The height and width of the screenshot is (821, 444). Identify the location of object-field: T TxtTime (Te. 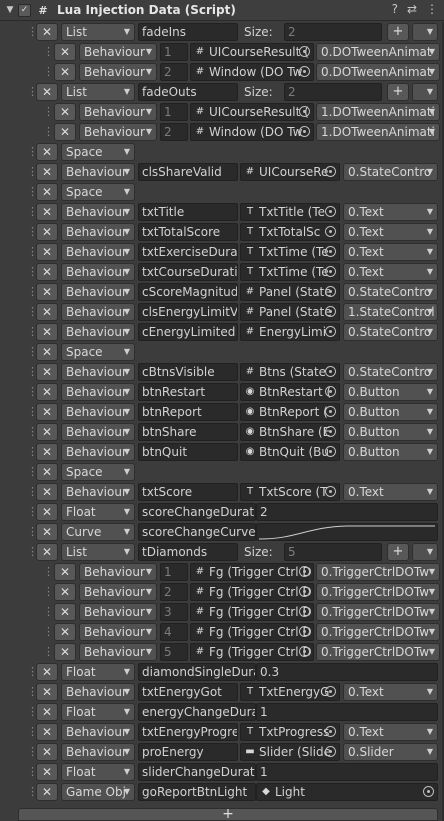
(290, 272).